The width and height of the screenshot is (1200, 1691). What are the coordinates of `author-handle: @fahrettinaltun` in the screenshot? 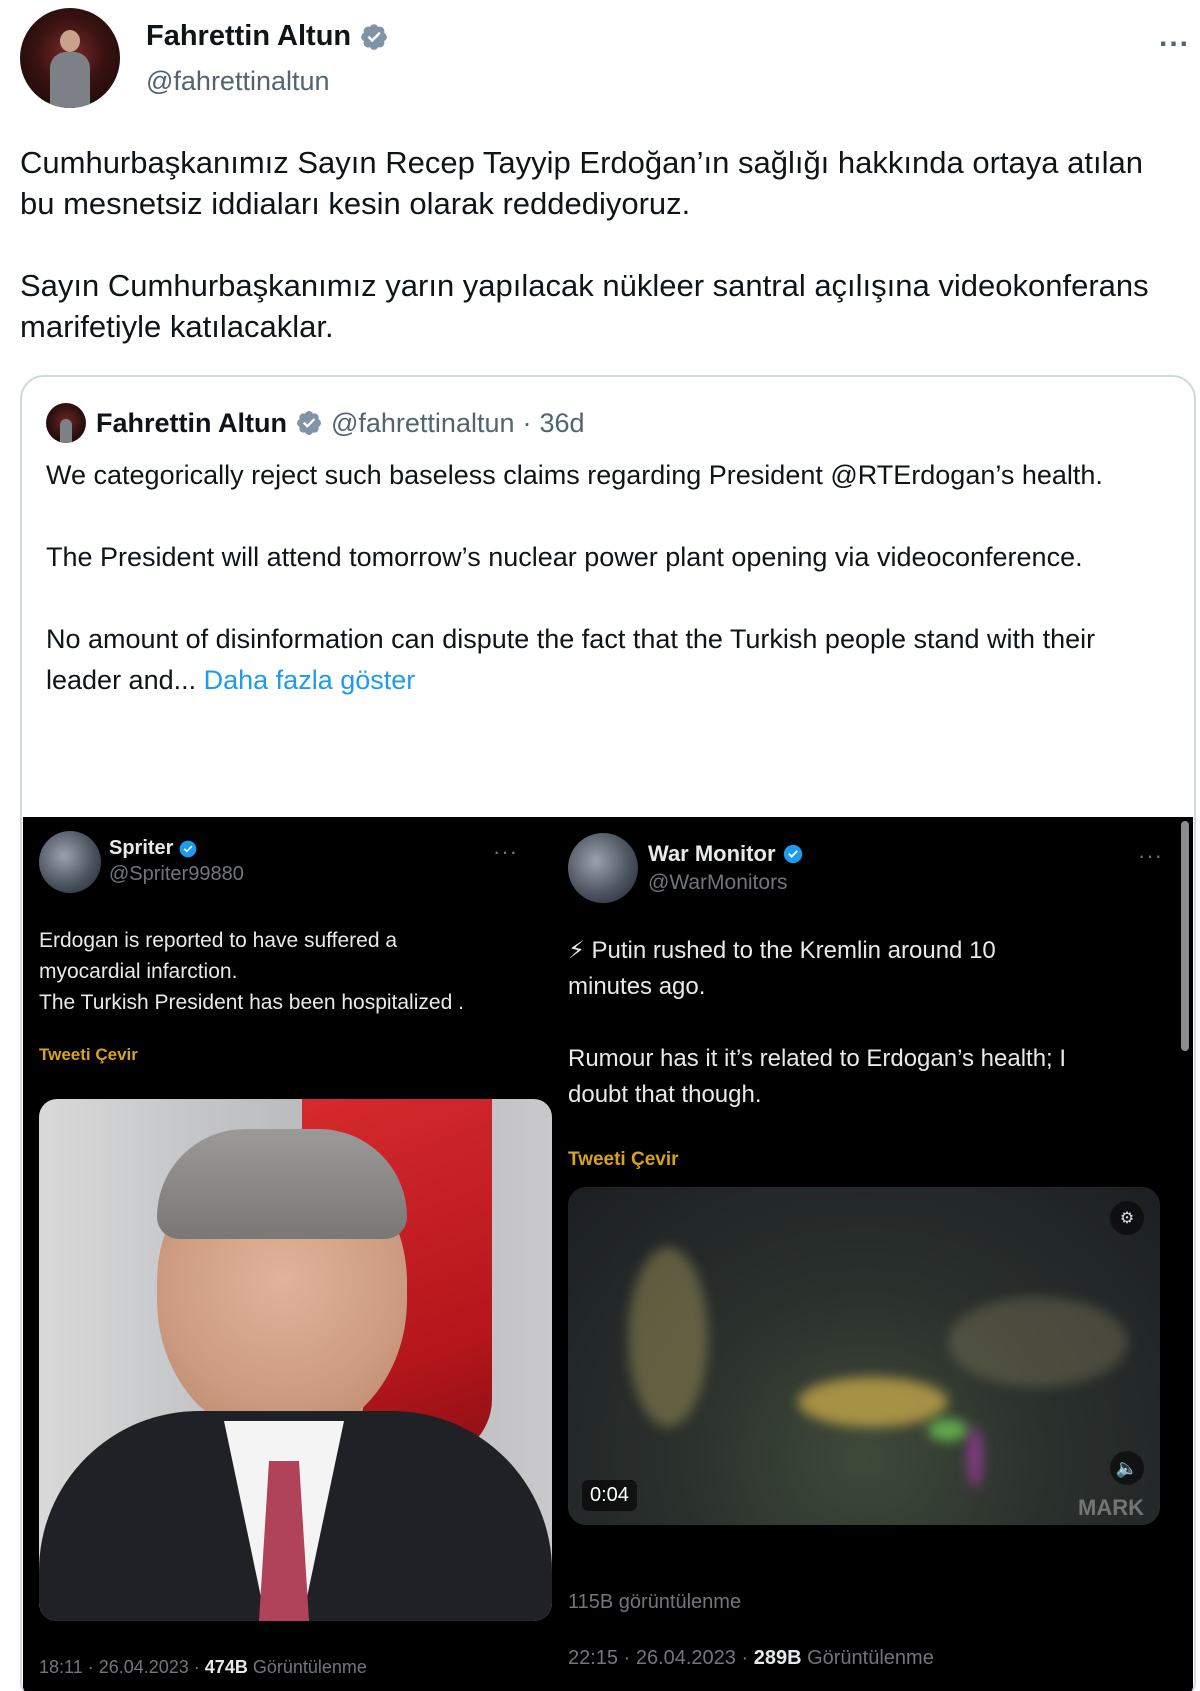 It's located at (238, 81).